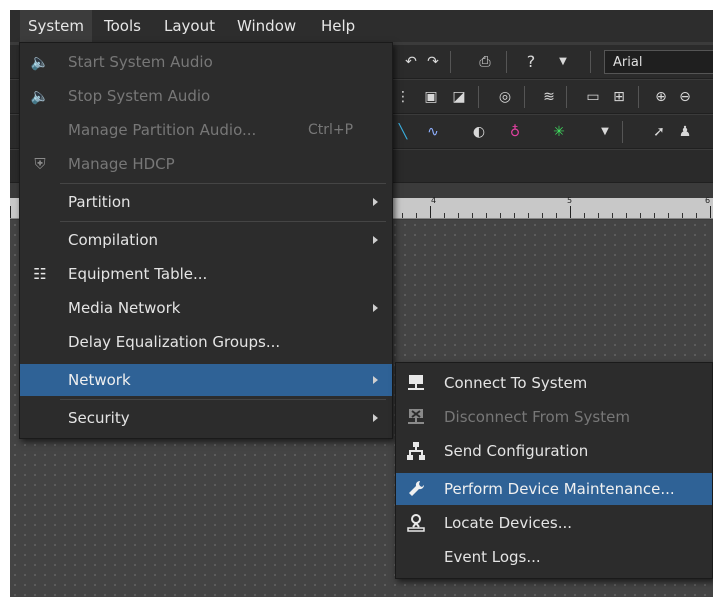  Describe the element at coordinates (554, 383) in the screenshot. I see `menu-item-connect-to-system: Connect To System` at that location.